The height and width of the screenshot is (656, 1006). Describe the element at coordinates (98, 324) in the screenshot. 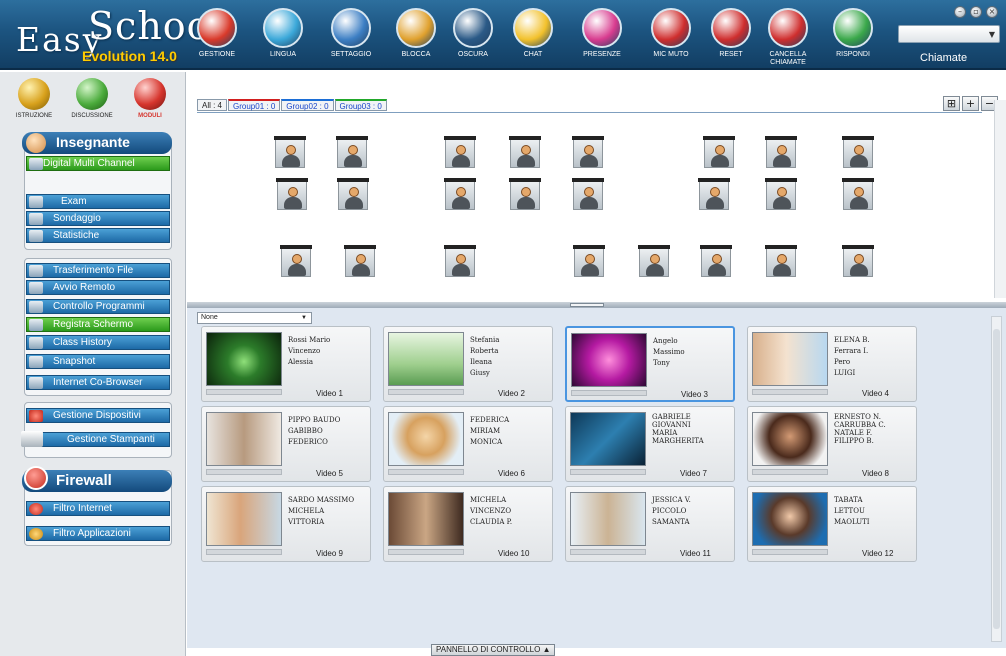

I see `sidebar-item-registra-schermo: Registra Schermo` at that location.